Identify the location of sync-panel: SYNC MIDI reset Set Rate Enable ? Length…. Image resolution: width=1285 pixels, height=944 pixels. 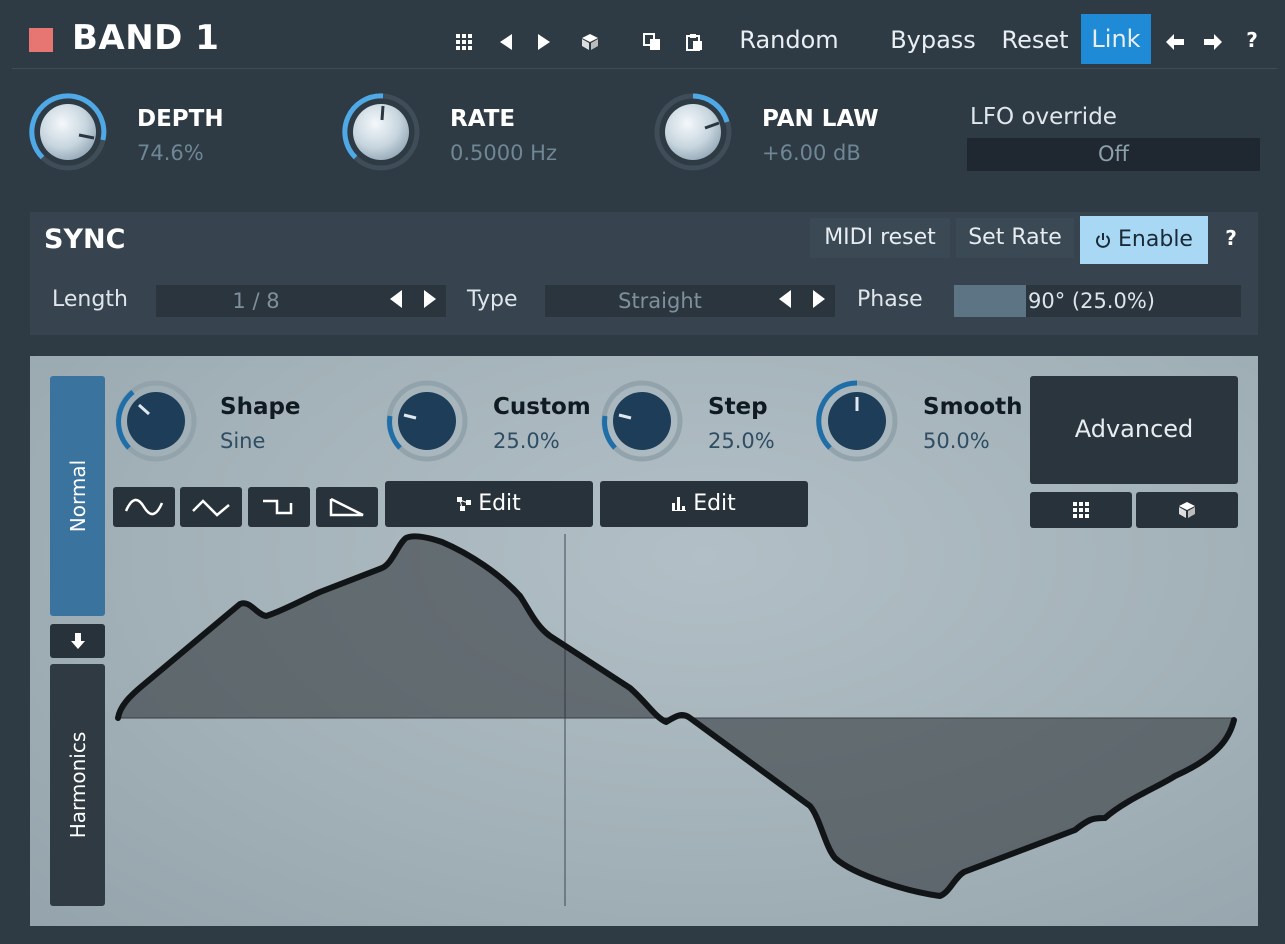
(644, 273).